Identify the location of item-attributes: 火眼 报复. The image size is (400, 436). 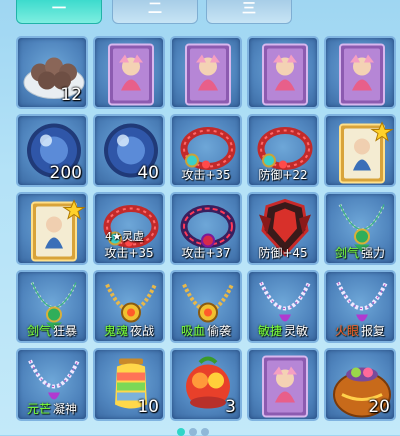
(360, 330).